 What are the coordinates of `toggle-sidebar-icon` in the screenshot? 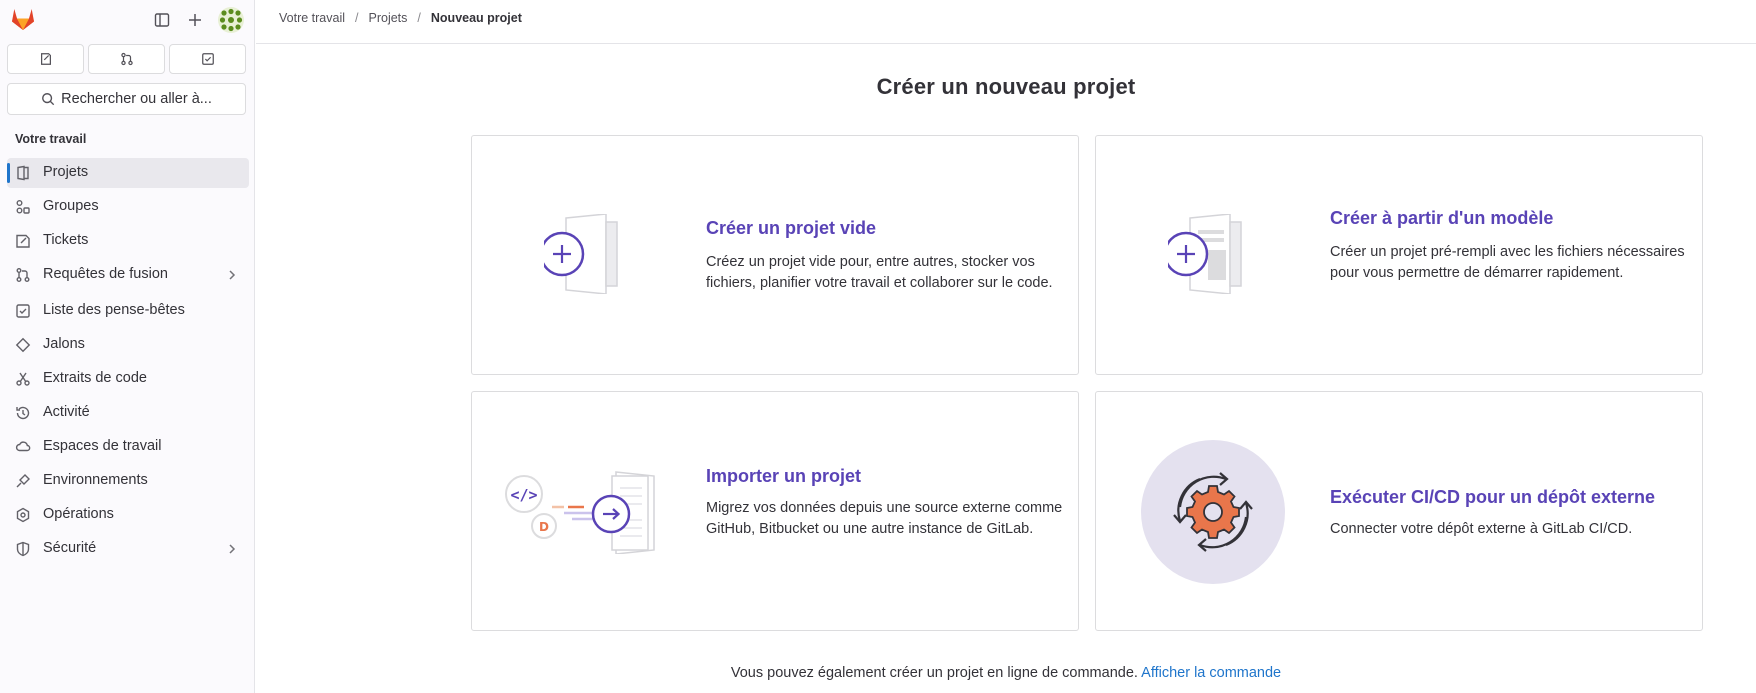 It's located at (162, 20).